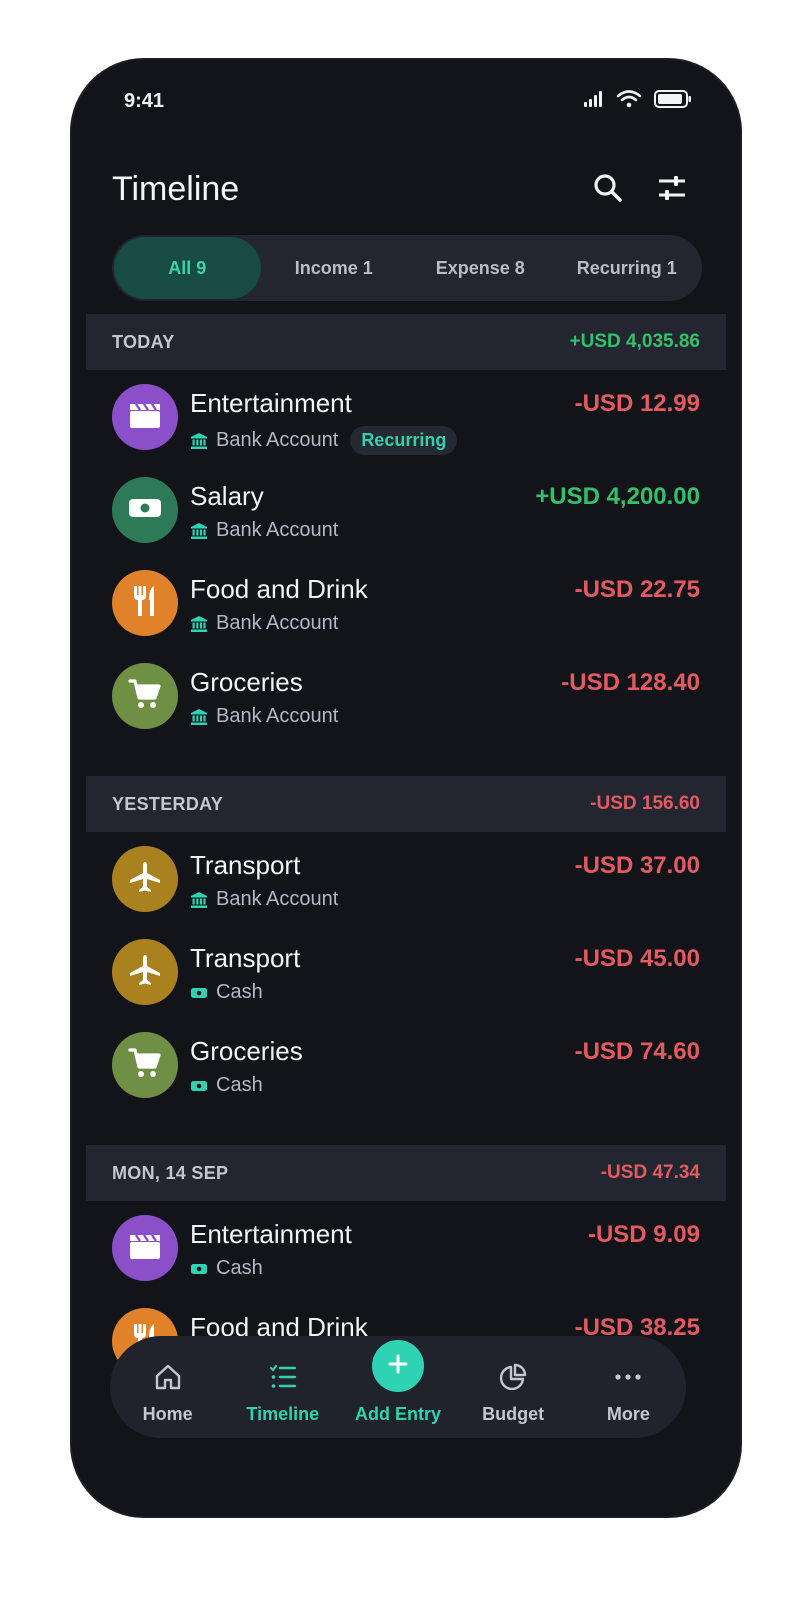 The width and height of the screenshot is (812, 1604). Describe the element at coordinates (406, 983) in the screenshot. I see `transaction-row: Transport Cash -USD 45.00` at that location.